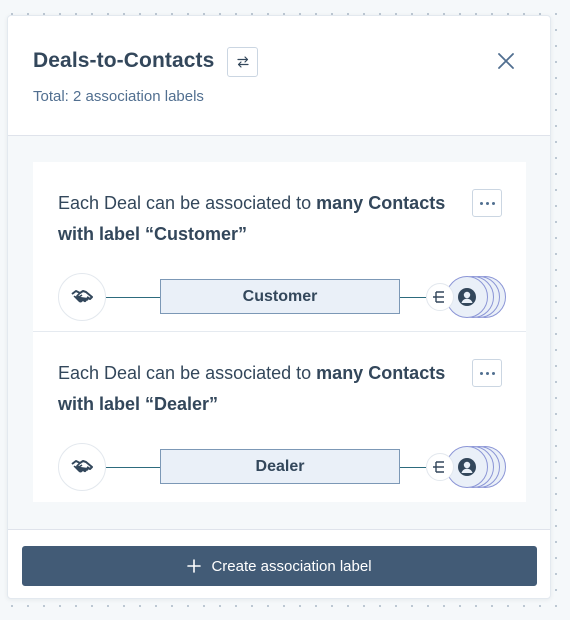 The width and height of the screenshot is (570, 620). I want to click on association-label-name: Dealer, so click(280, 466).